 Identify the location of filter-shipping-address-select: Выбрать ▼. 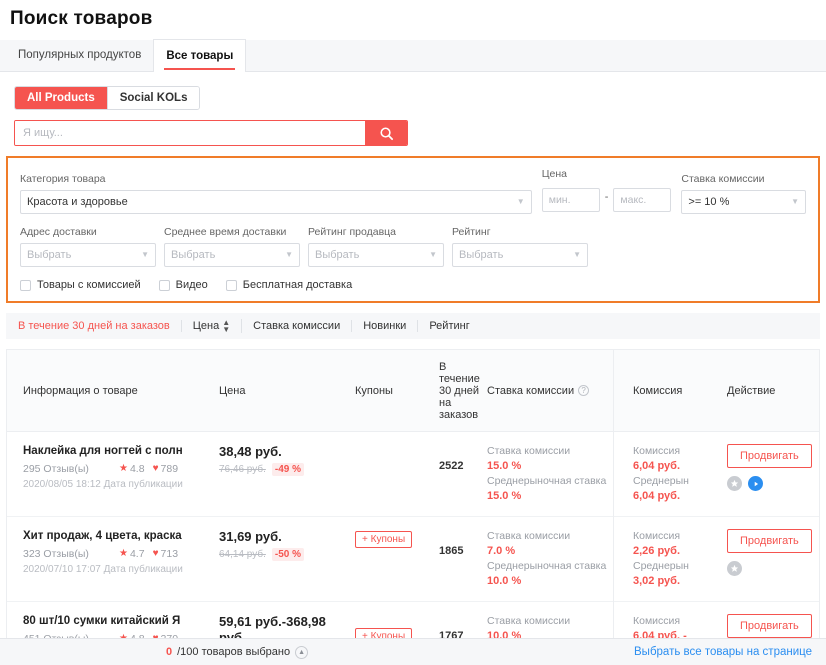
(88, 255).